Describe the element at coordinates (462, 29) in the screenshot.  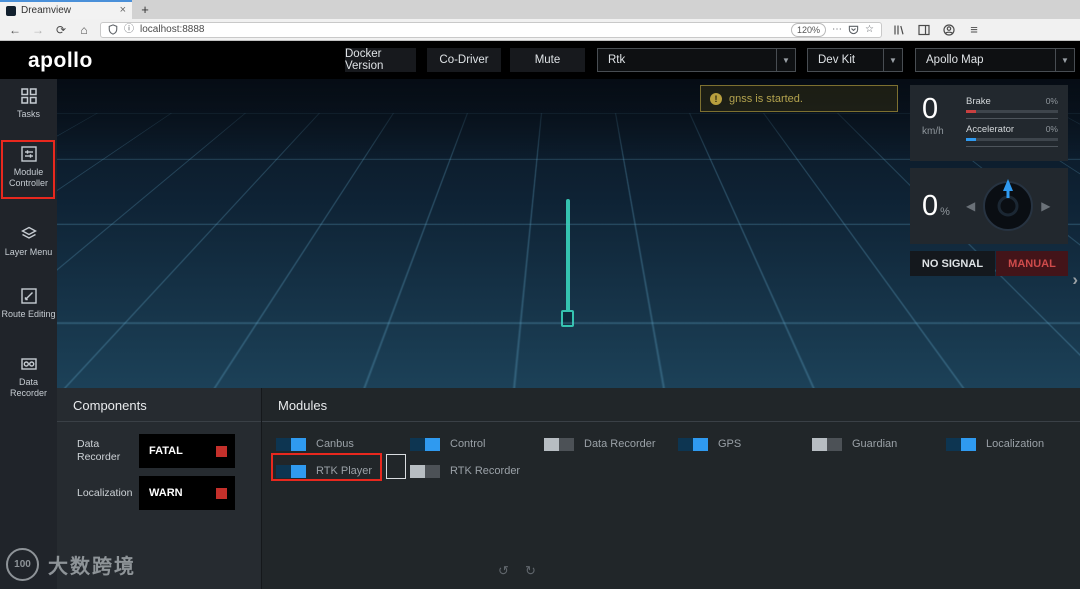
I see `url-text: localhost:8888` at that location.